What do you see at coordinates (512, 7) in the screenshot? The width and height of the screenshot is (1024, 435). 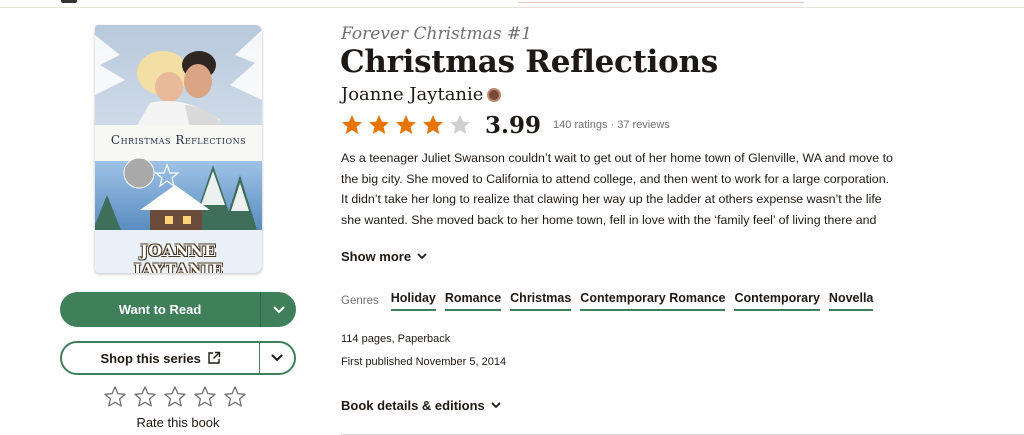 I see `header-divider` at bounding box center [512, 7].